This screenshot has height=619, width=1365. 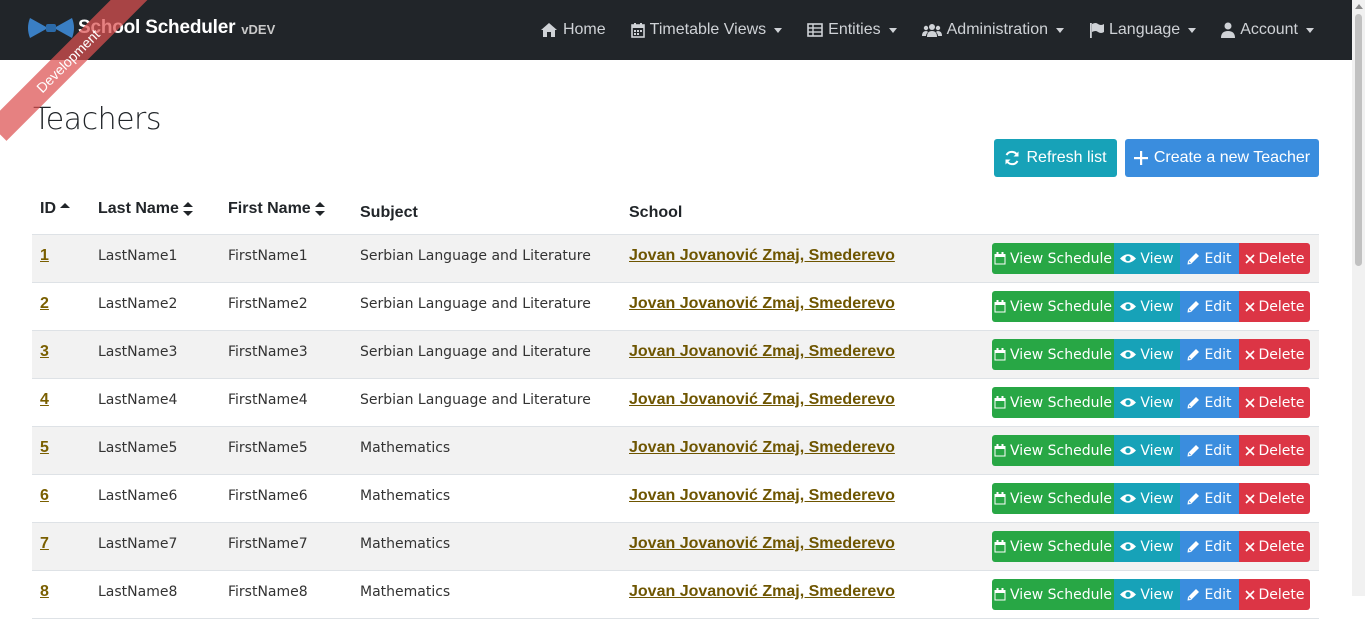 I want to click on teacher-id-link: 3, so click(x=44, y=352).